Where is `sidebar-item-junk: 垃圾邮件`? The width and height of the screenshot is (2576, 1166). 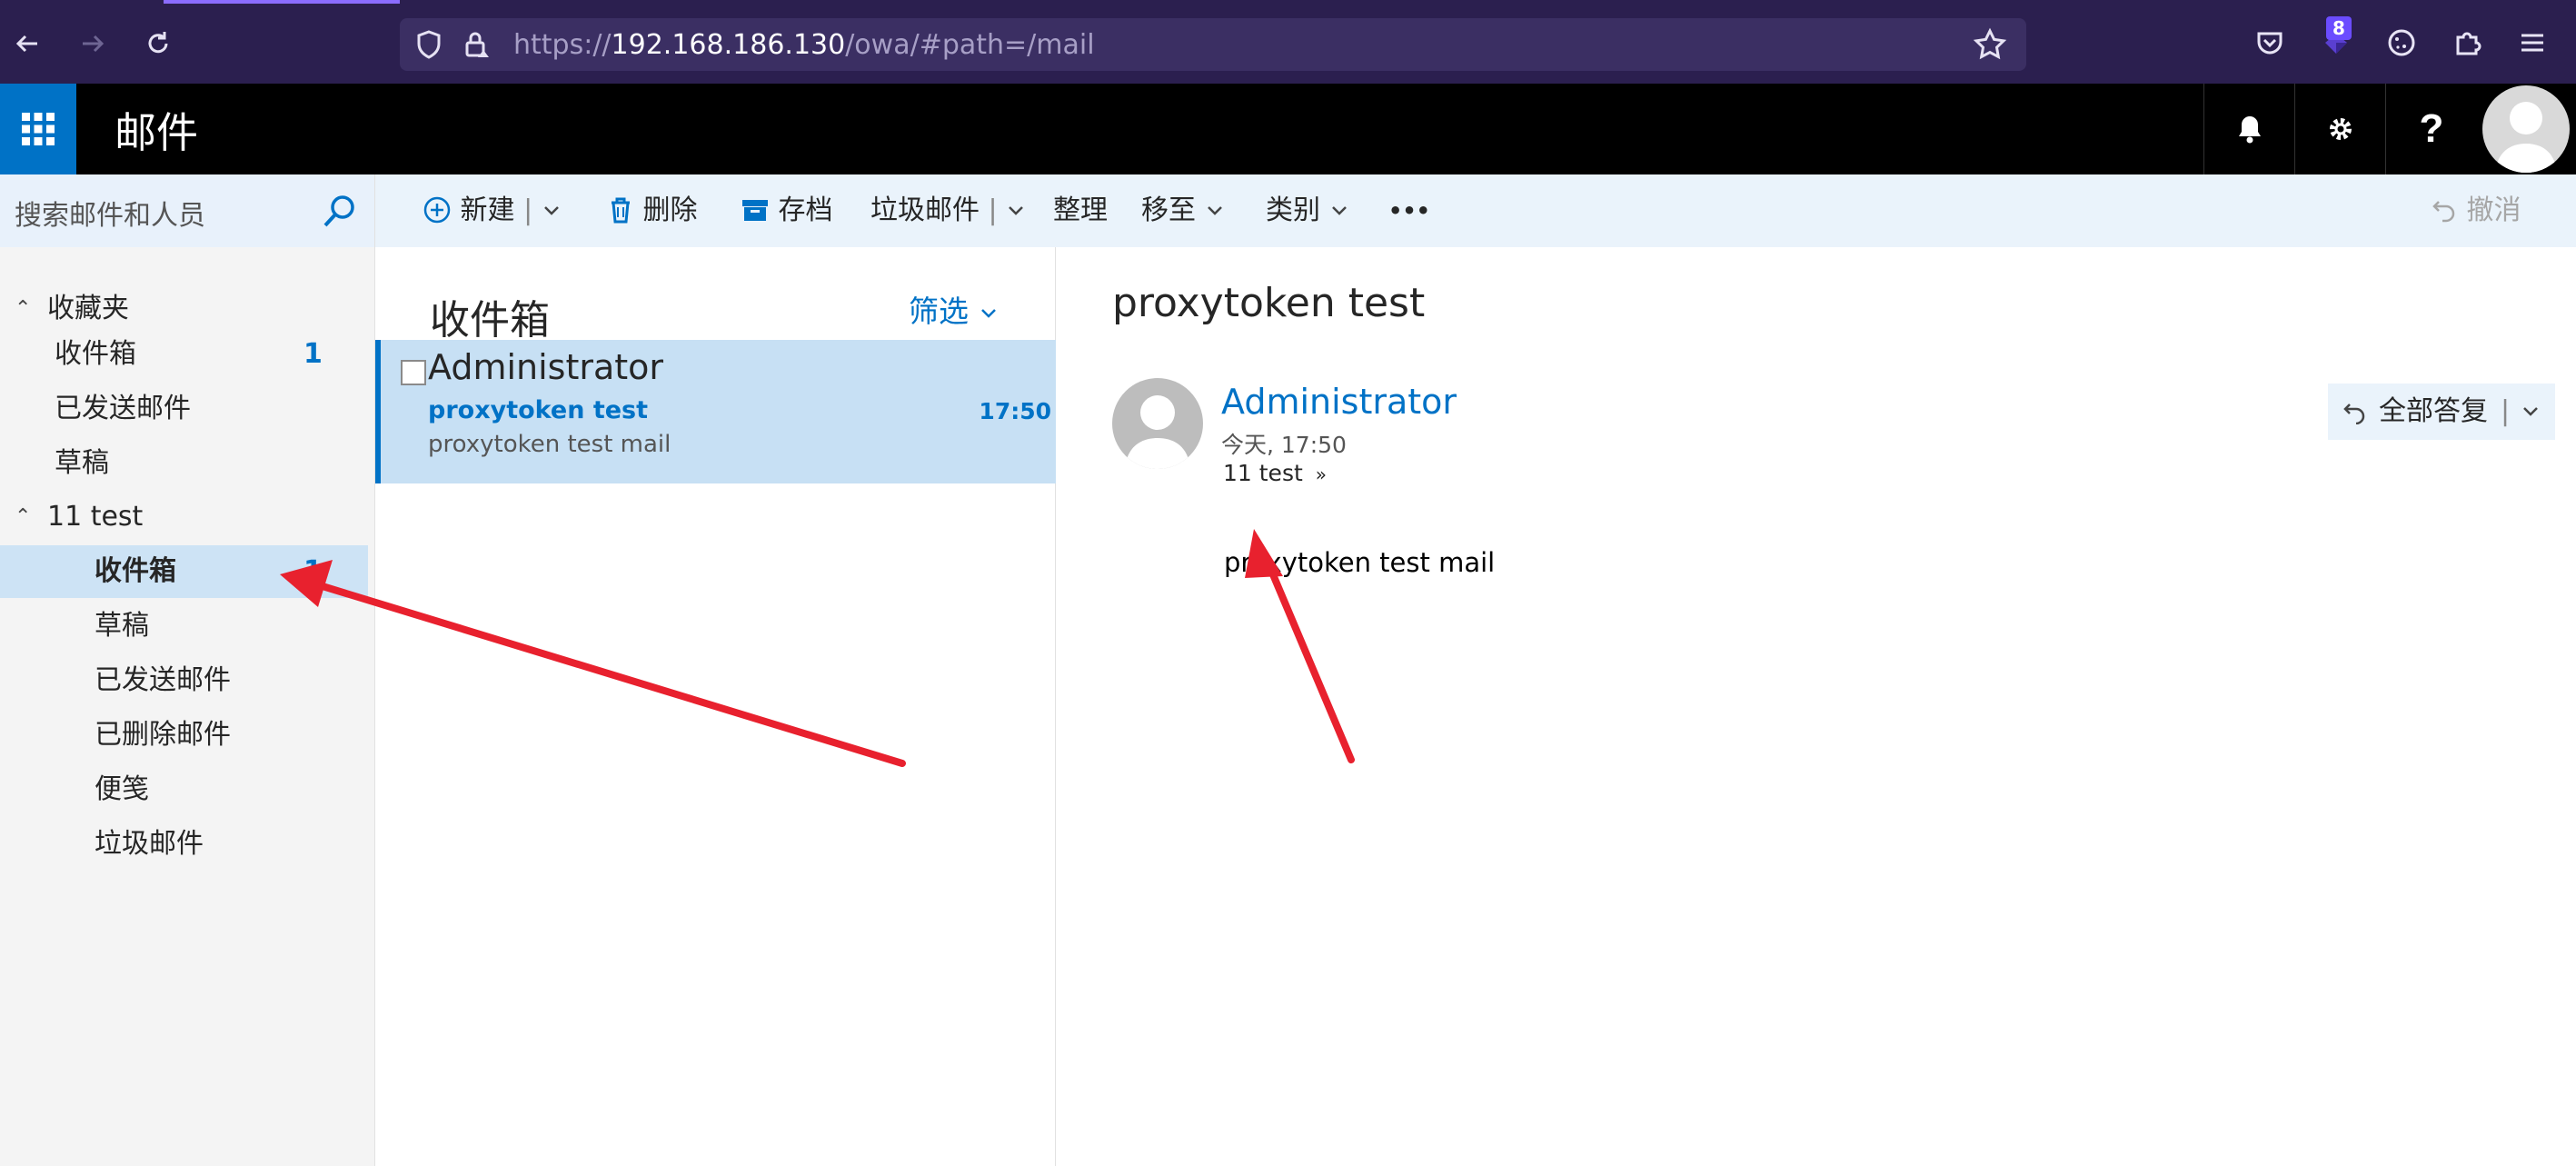 sidebar-item-junk: 垃圾邮件 is located at coordinates (184, 844).